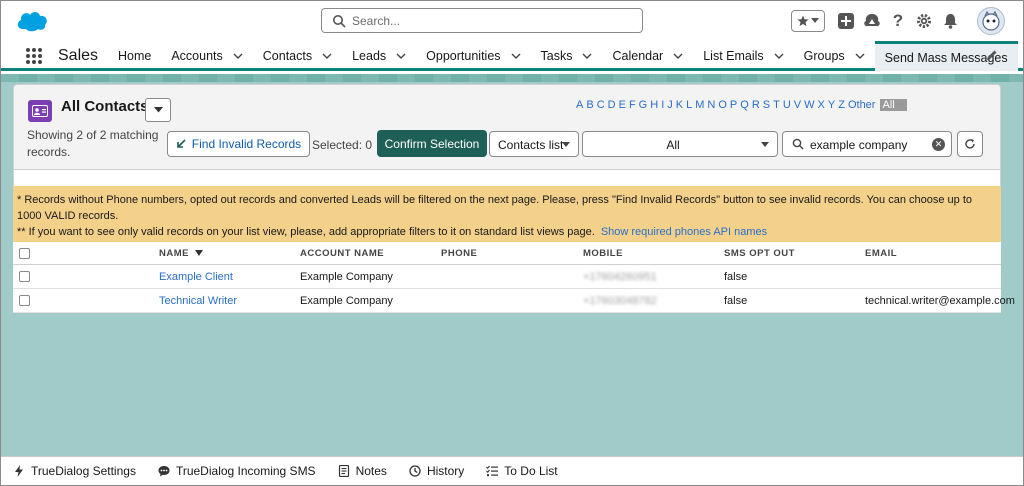  I want to click on nav-item-label: Opportunities, so click(463, 56).